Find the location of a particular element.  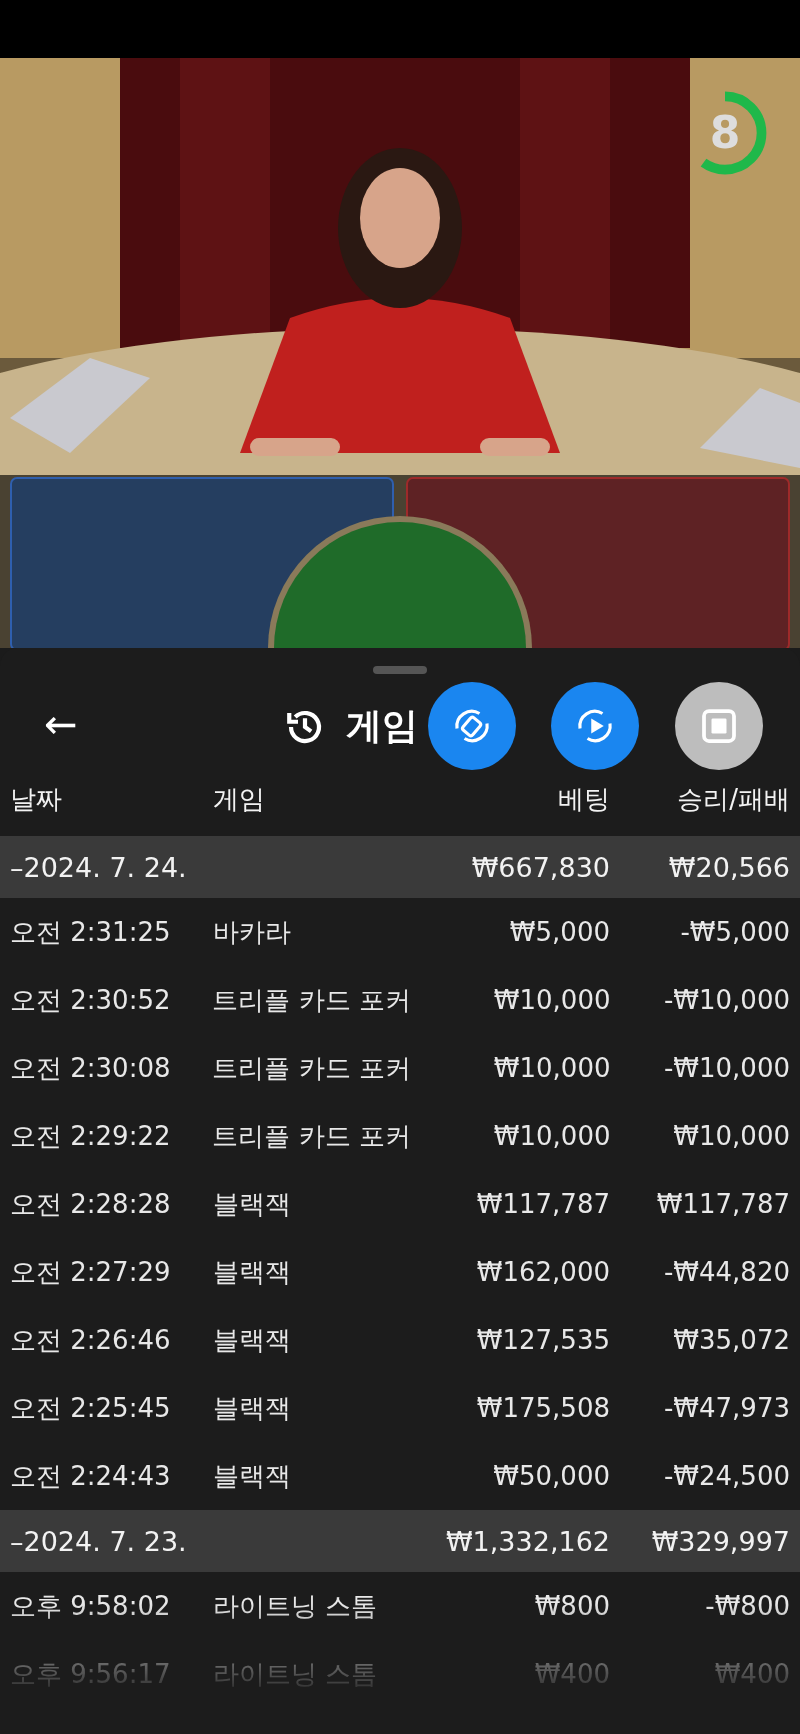

result-cell-text: -₩800 is located at coordinates (747, 1606).